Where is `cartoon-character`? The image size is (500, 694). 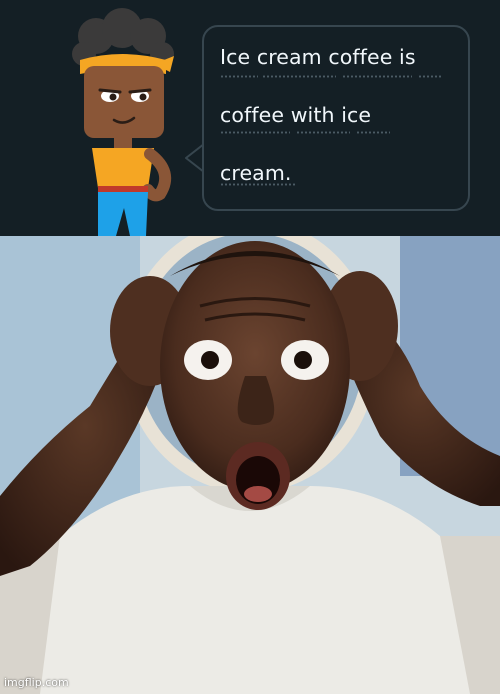 cartoon-character is located at coordinates (123, 122).